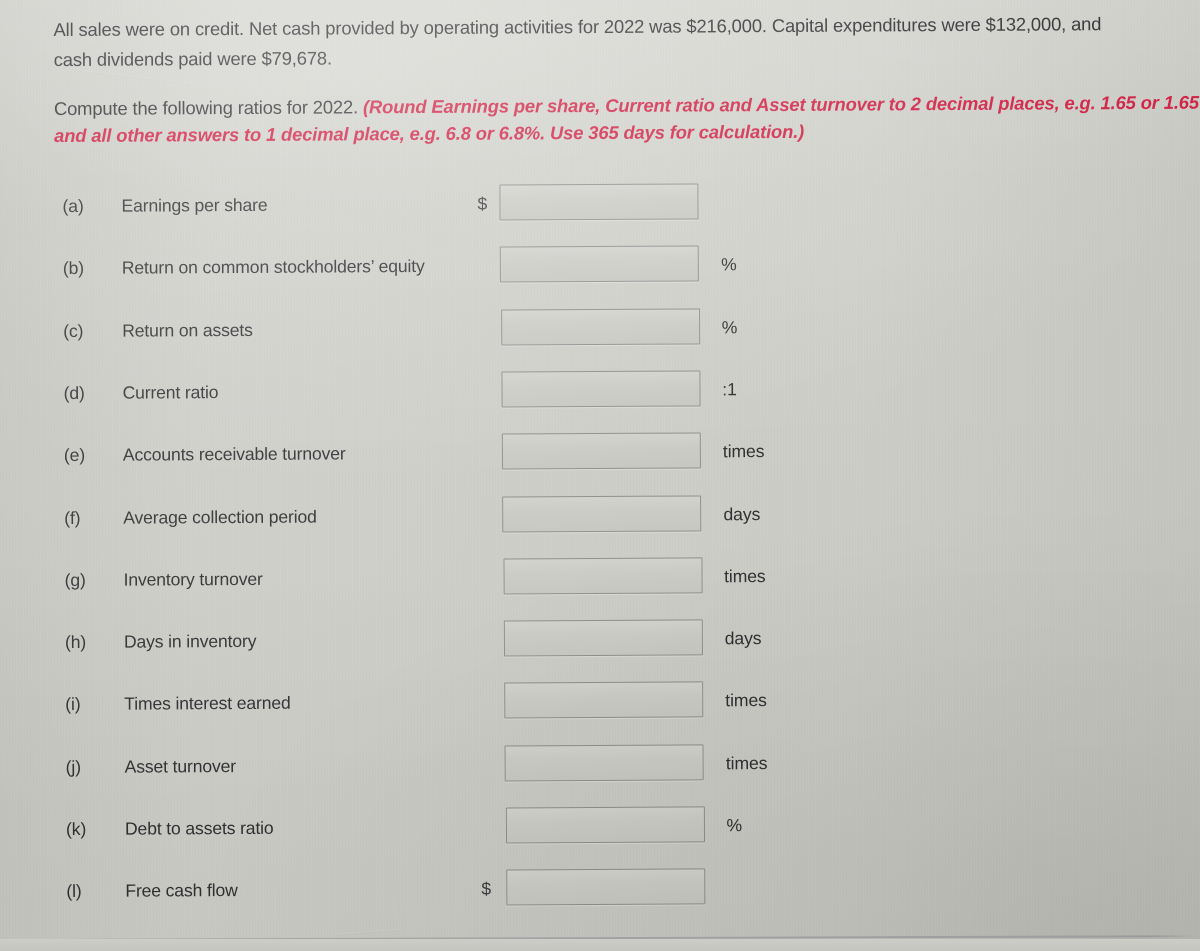 This screenshot has width=1200, height=951. I want to click on ratio-row: (d) Current ratio :1, so click(600, 390).